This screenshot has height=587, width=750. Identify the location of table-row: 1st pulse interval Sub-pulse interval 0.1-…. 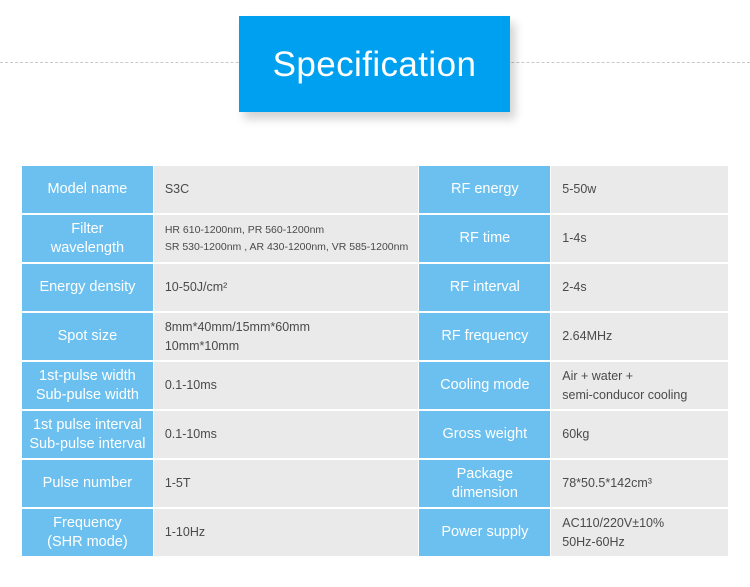
(375, 434).